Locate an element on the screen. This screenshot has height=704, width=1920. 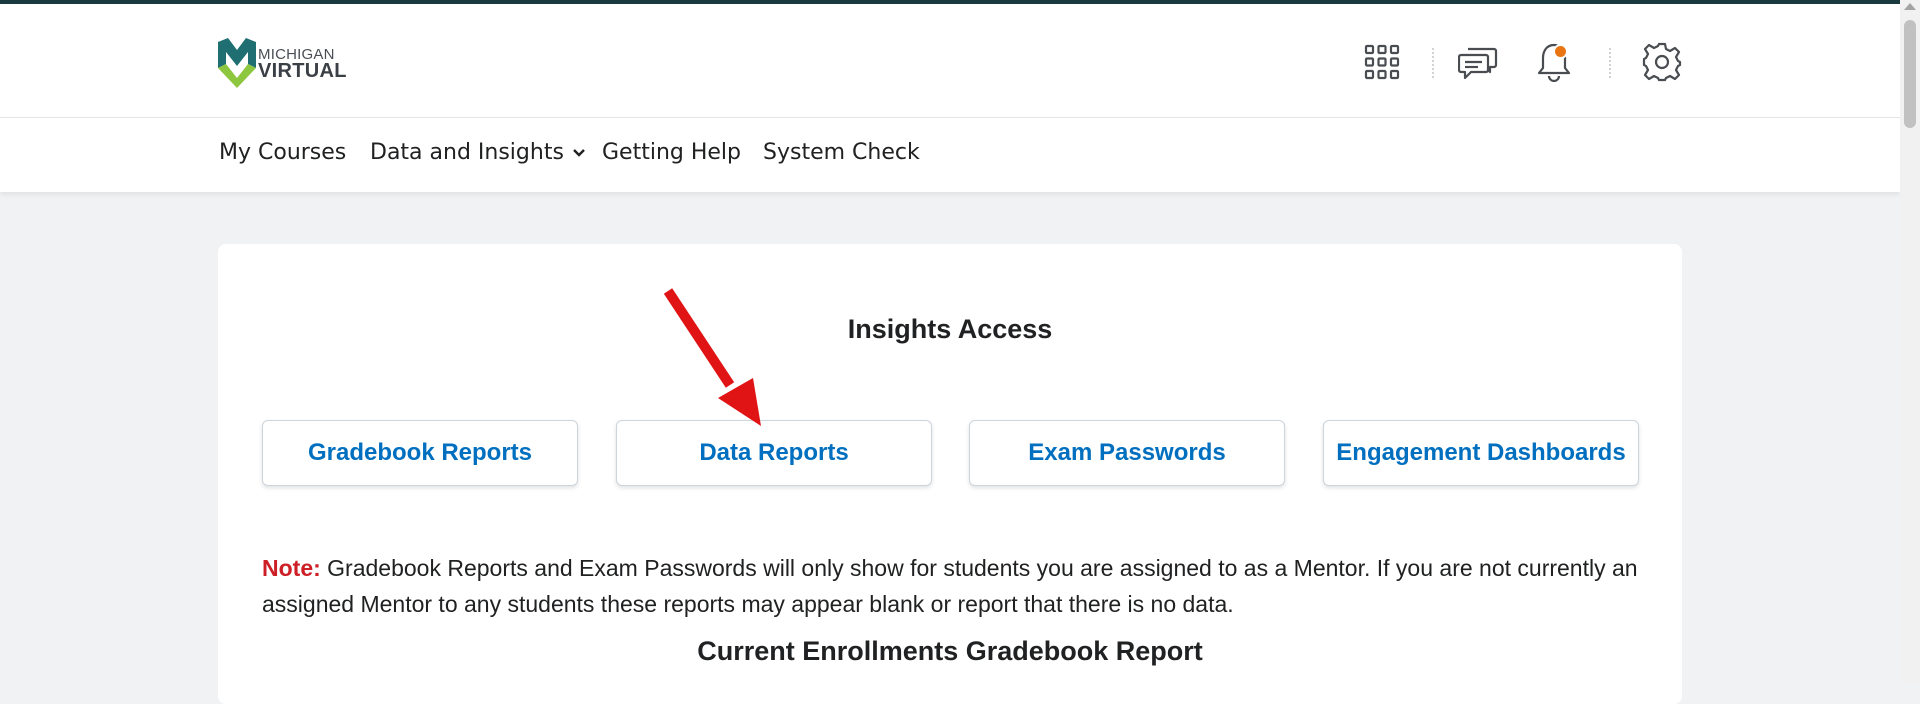
notification-dot is located at coordinates (1560, 51).